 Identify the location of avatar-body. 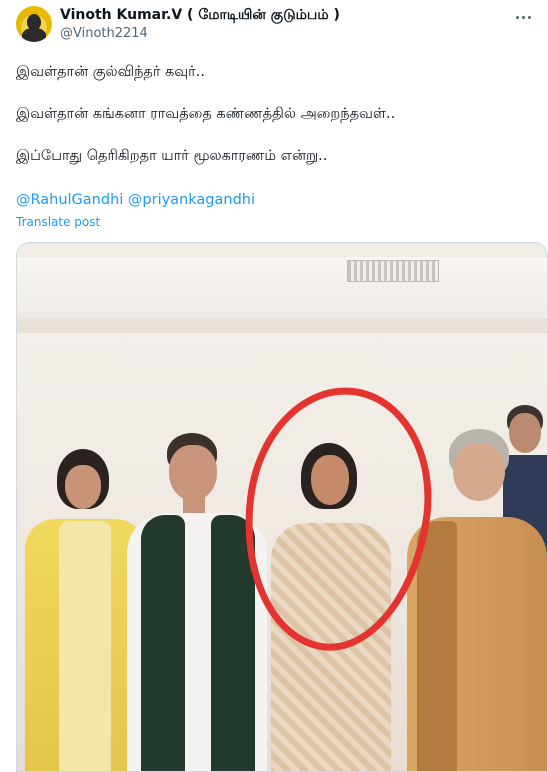
(34, 35).